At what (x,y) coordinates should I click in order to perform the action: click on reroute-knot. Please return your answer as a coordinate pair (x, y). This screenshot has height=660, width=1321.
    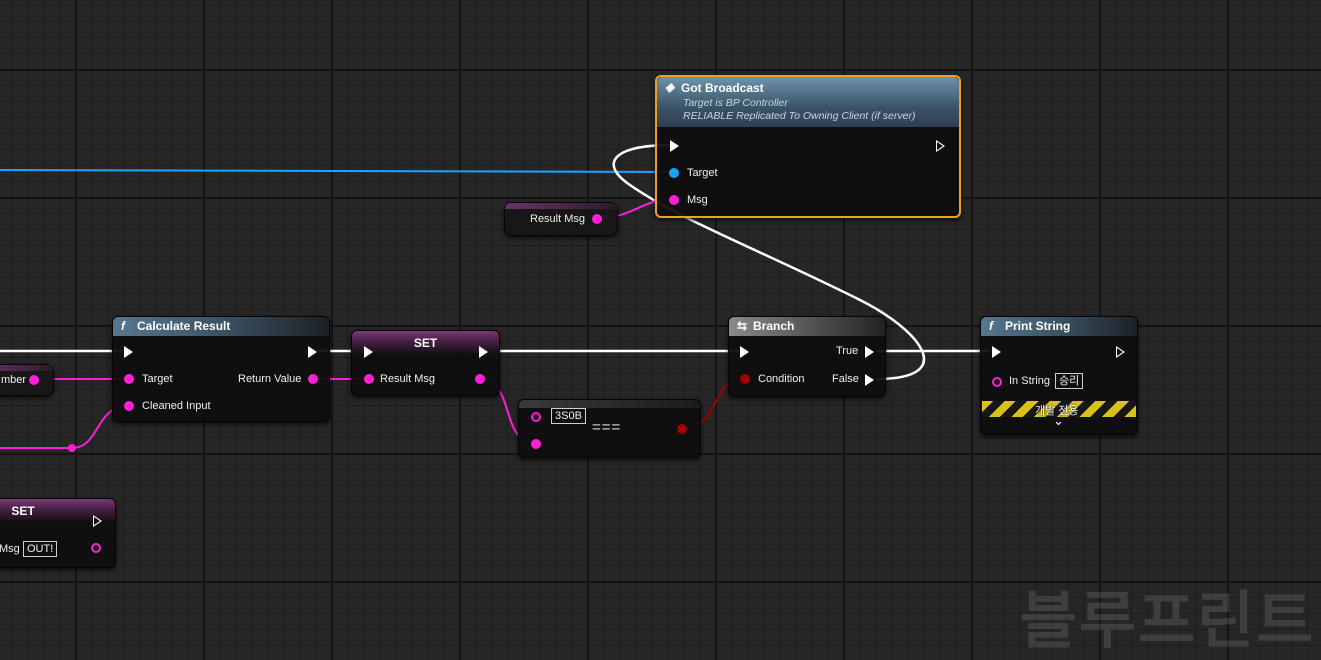
    Looking at the image, I should click on (72, 448).